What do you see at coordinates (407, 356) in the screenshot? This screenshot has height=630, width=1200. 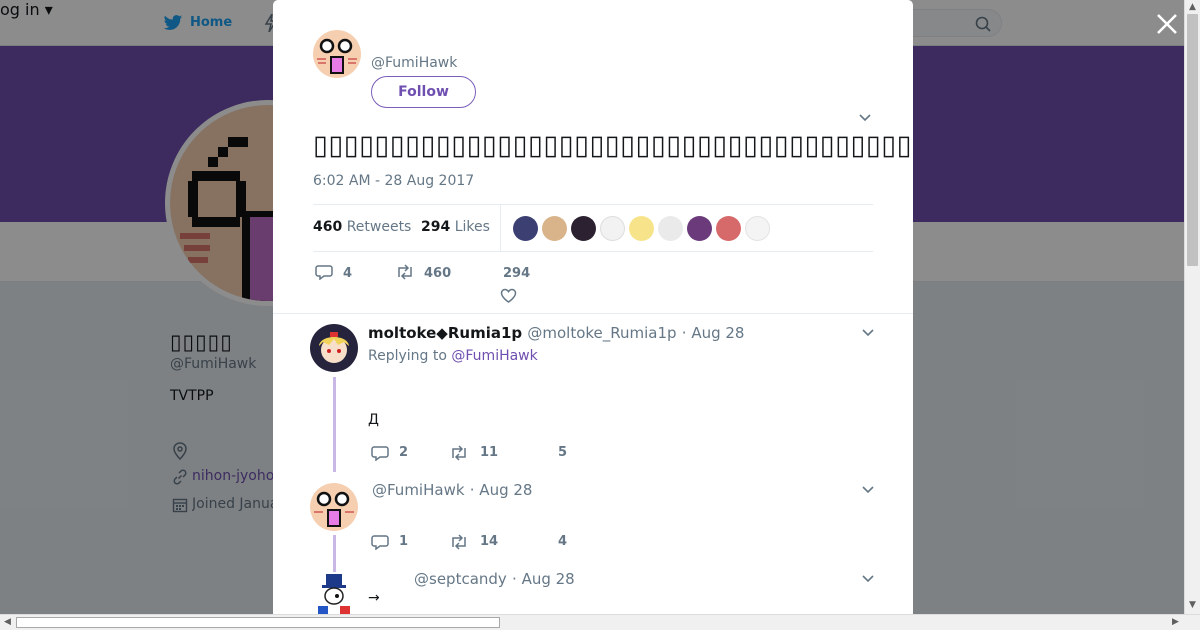 I see `replying-to-prefix: Replying to` at bounding box center [407, 356].